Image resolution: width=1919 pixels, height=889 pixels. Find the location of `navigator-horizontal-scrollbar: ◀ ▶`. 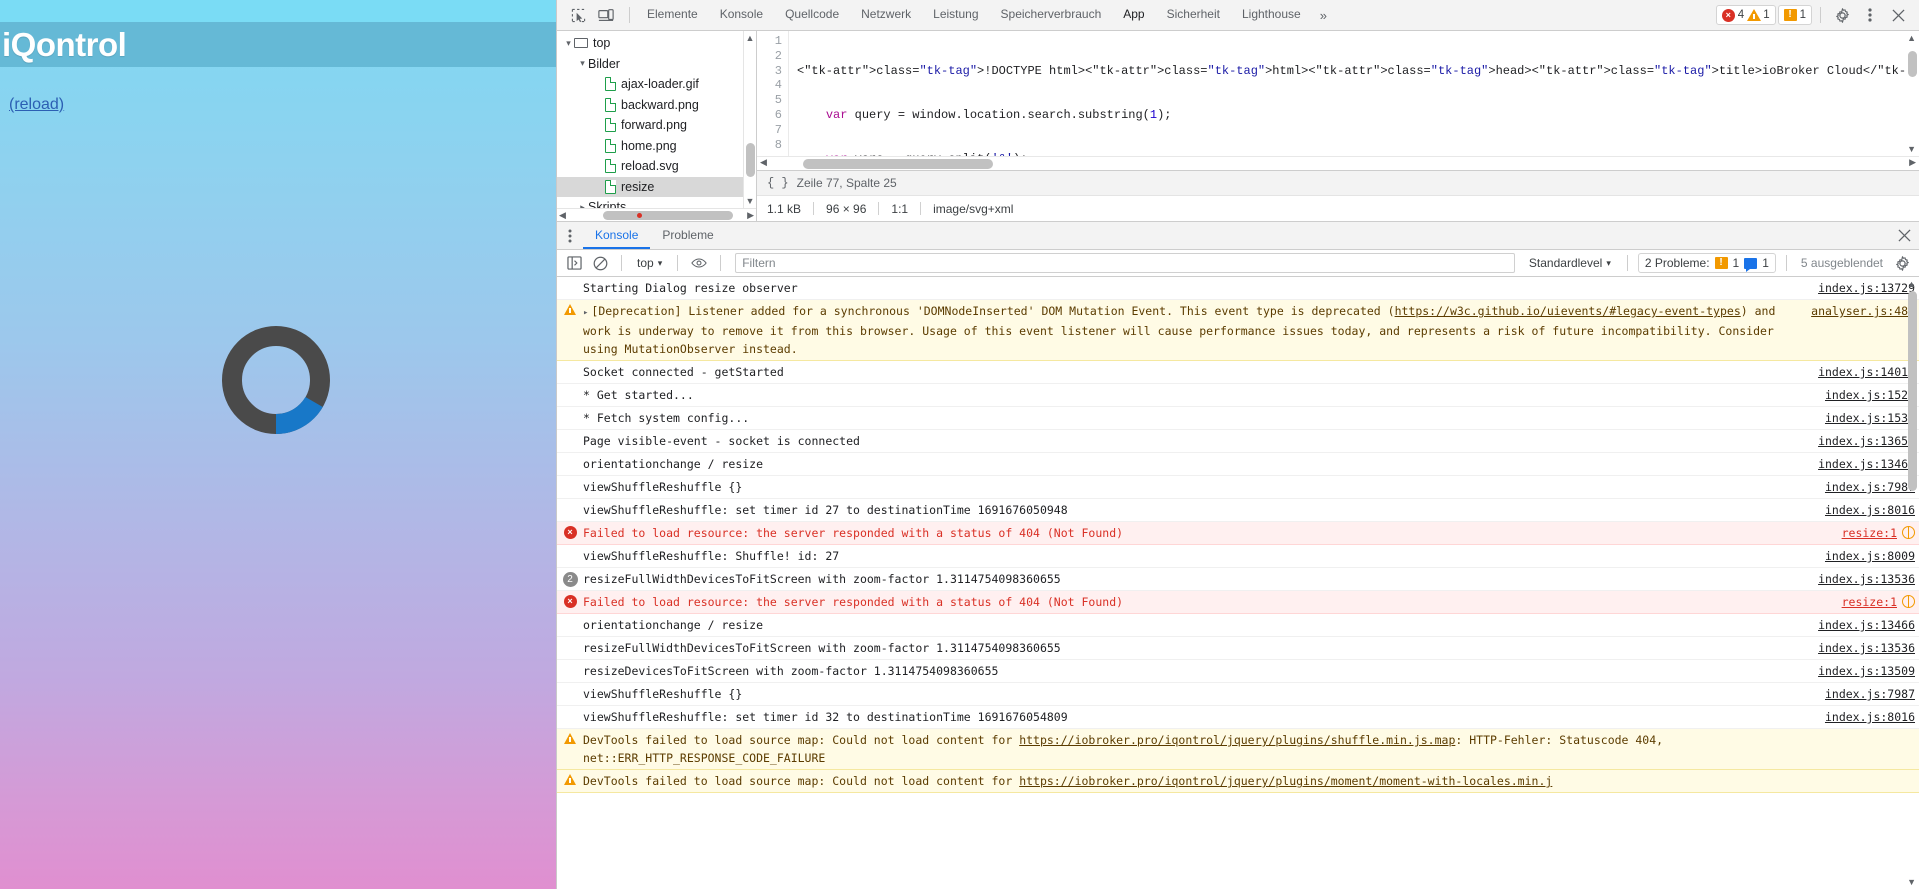

navigator-horizontal-scrollbar: ◀ ▶ is located at coordinates (656, 214).